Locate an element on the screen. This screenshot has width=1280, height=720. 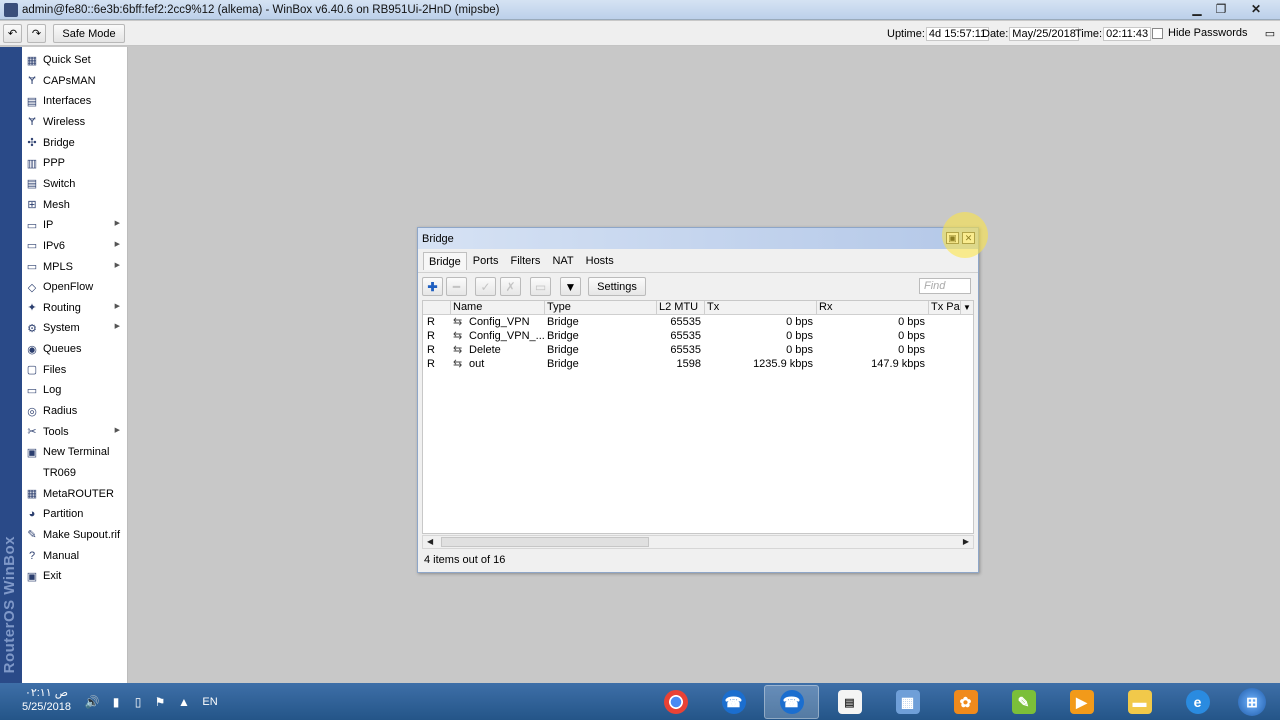
start-button: ⊞ is located at coordinates (1252, 702).